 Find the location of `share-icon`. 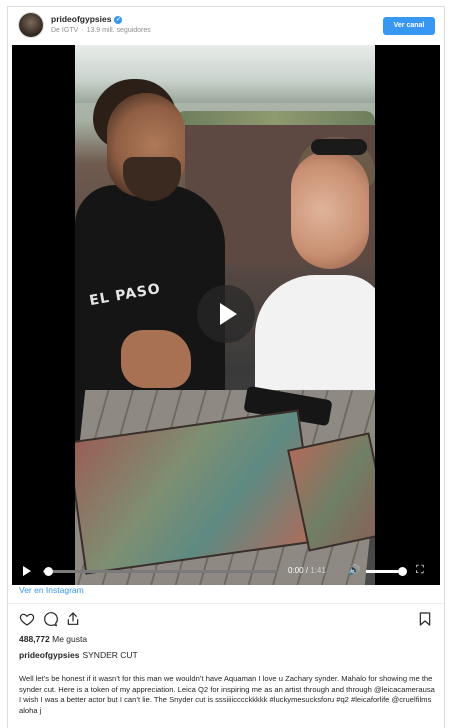

share-icon is located at coordinates (73, 619).